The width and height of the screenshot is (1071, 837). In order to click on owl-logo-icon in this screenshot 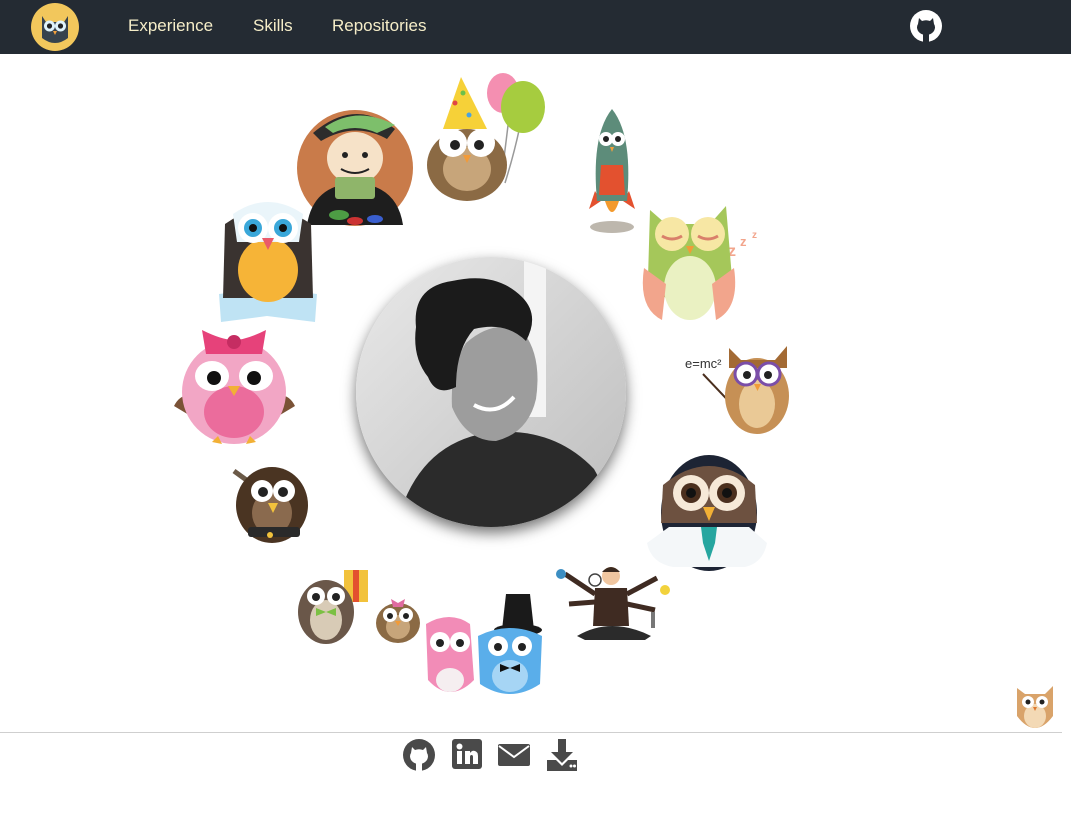, I will do `click(55, 27)`.